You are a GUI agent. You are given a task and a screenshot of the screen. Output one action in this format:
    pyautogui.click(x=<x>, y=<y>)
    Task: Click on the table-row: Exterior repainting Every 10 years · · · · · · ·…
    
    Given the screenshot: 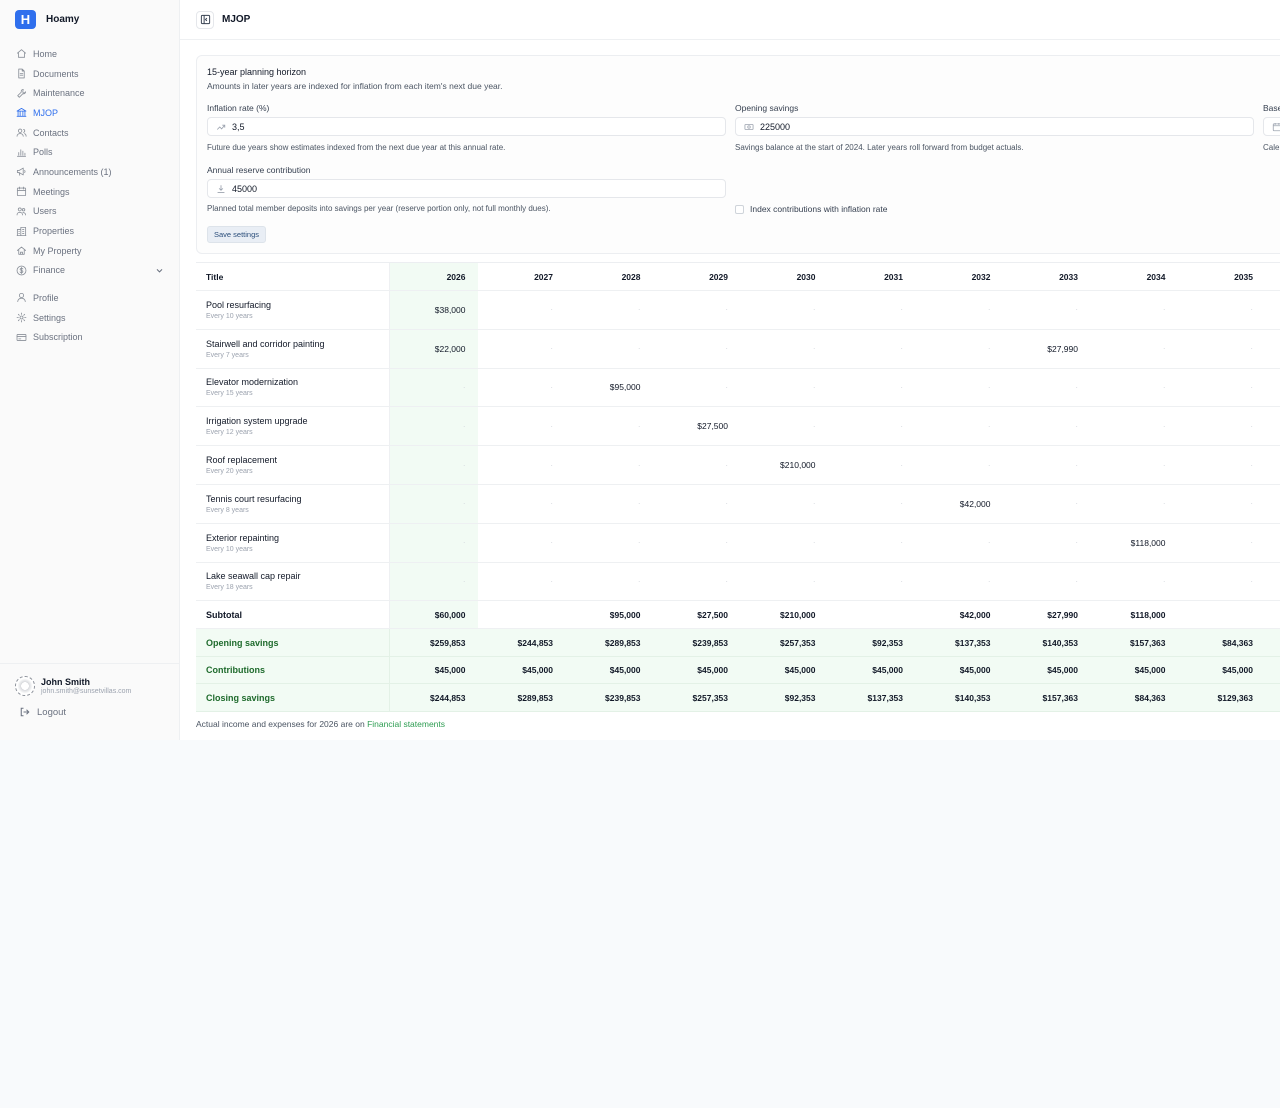 What is the action you would take?
    pyautogui.click(x=738, y=543)
    